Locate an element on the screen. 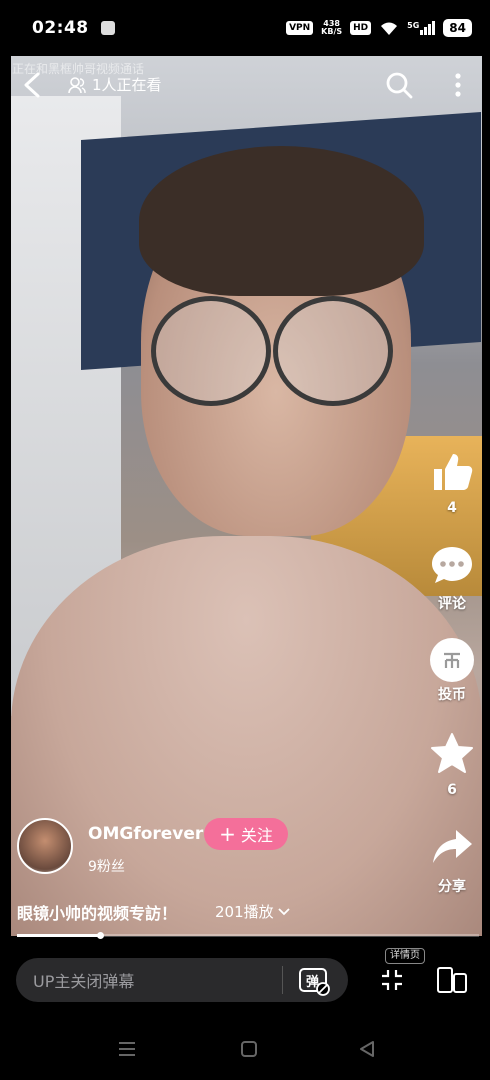  follow-button: + 关注 is located at coordinates (246, 834).